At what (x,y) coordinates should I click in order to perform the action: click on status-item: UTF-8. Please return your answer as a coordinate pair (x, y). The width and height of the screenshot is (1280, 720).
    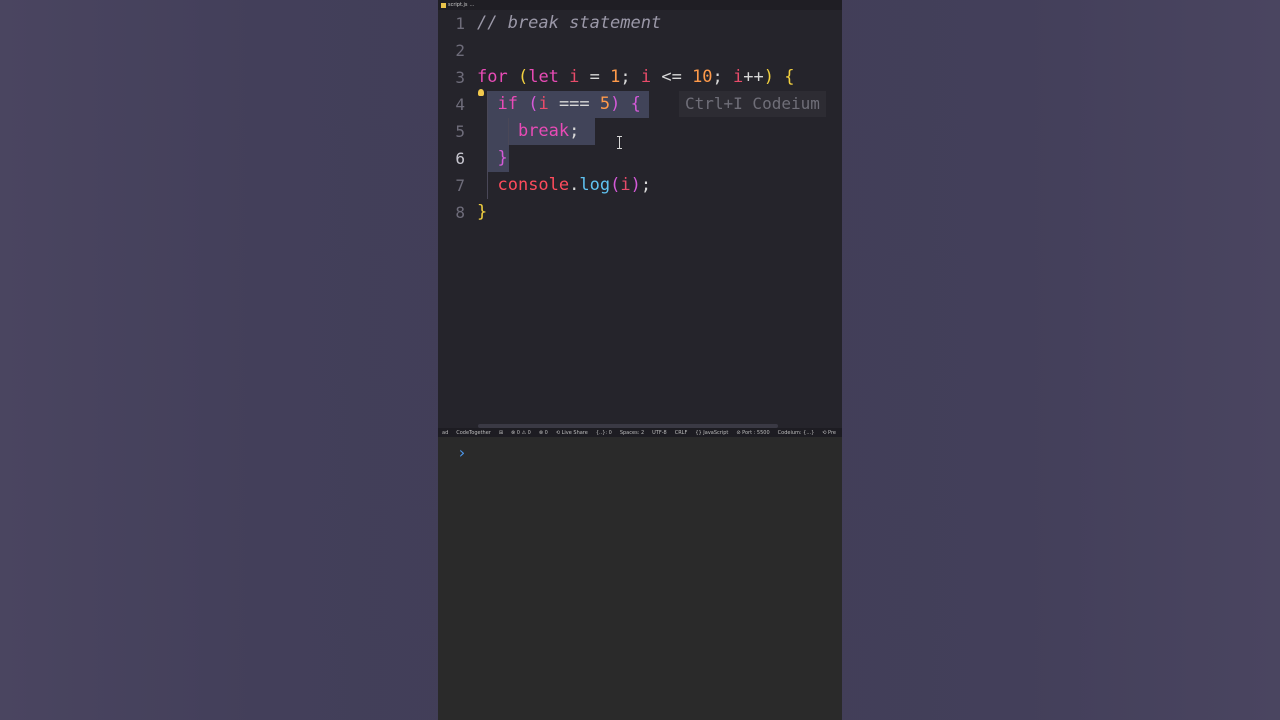
    Looking at the image, I should click on (659, 433).